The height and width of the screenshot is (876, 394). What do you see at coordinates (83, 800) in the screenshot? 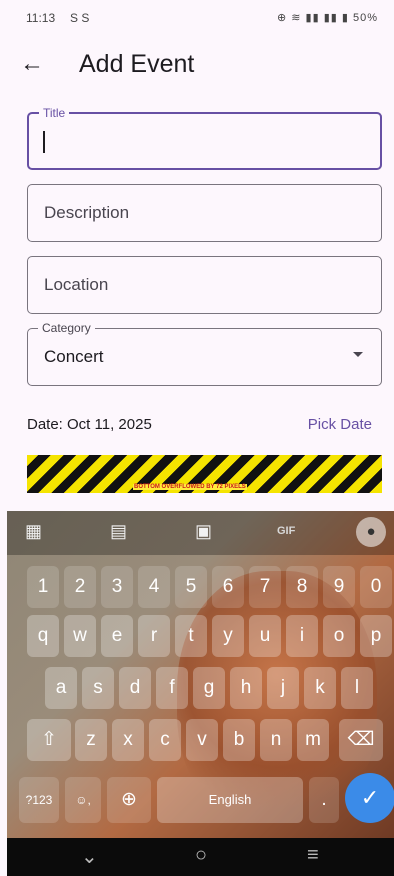
I see `emoji-comma-key: ☺,` at bounding box center [83, 800].